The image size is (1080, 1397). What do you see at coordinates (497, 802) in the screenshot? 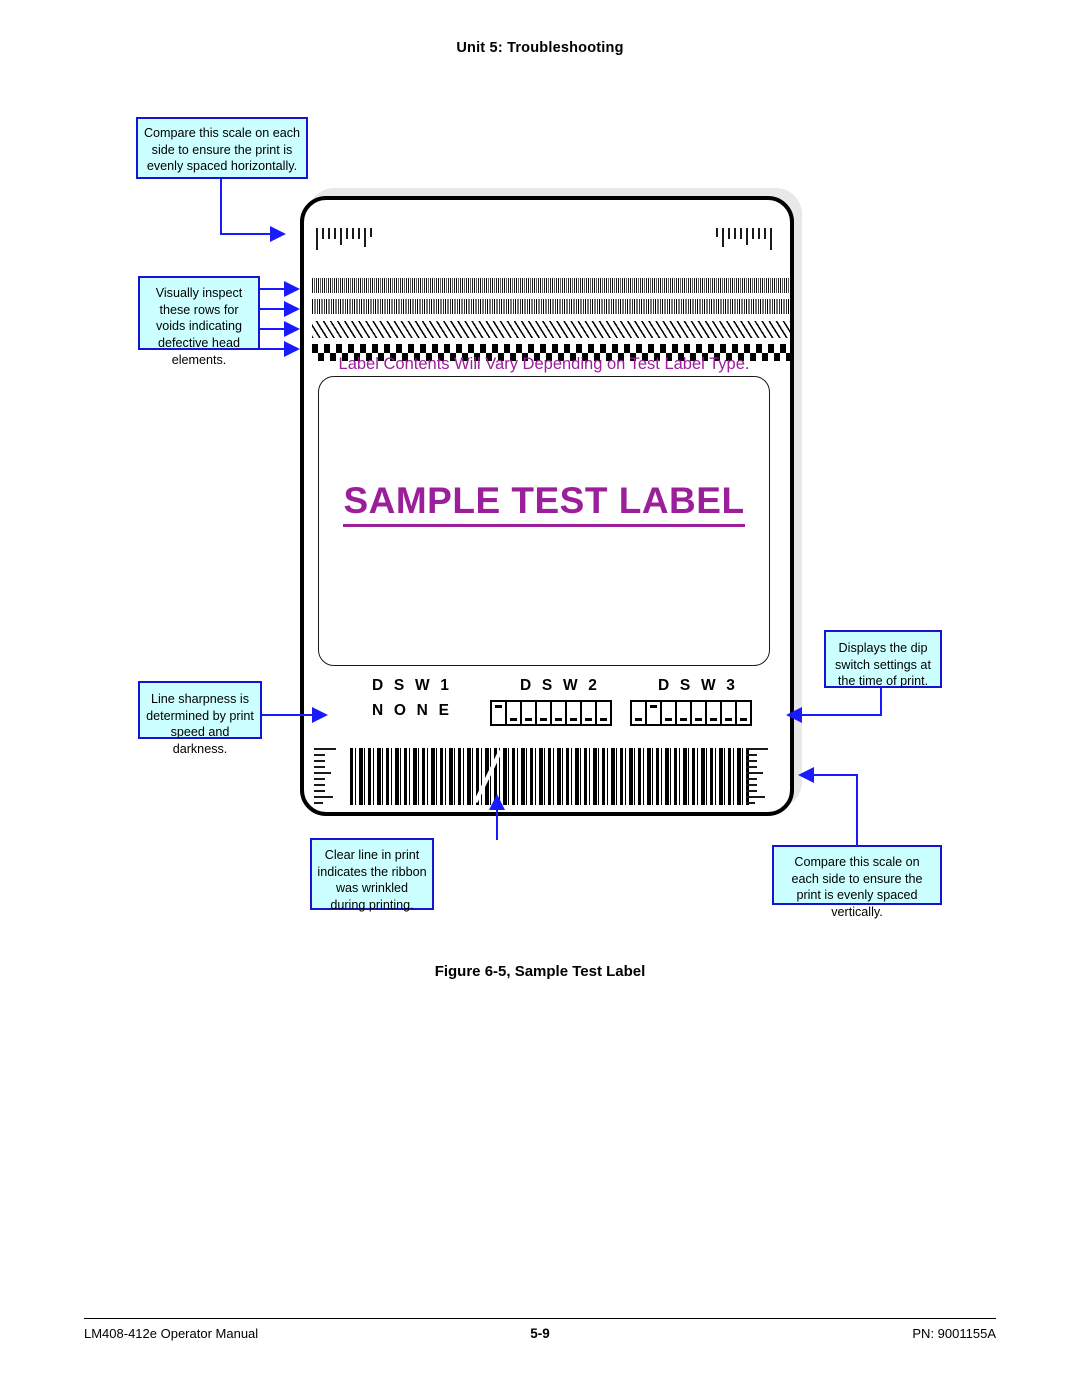
I see `leader-arrow-ribbon-wrinkle` at bounding box center [497, 802].